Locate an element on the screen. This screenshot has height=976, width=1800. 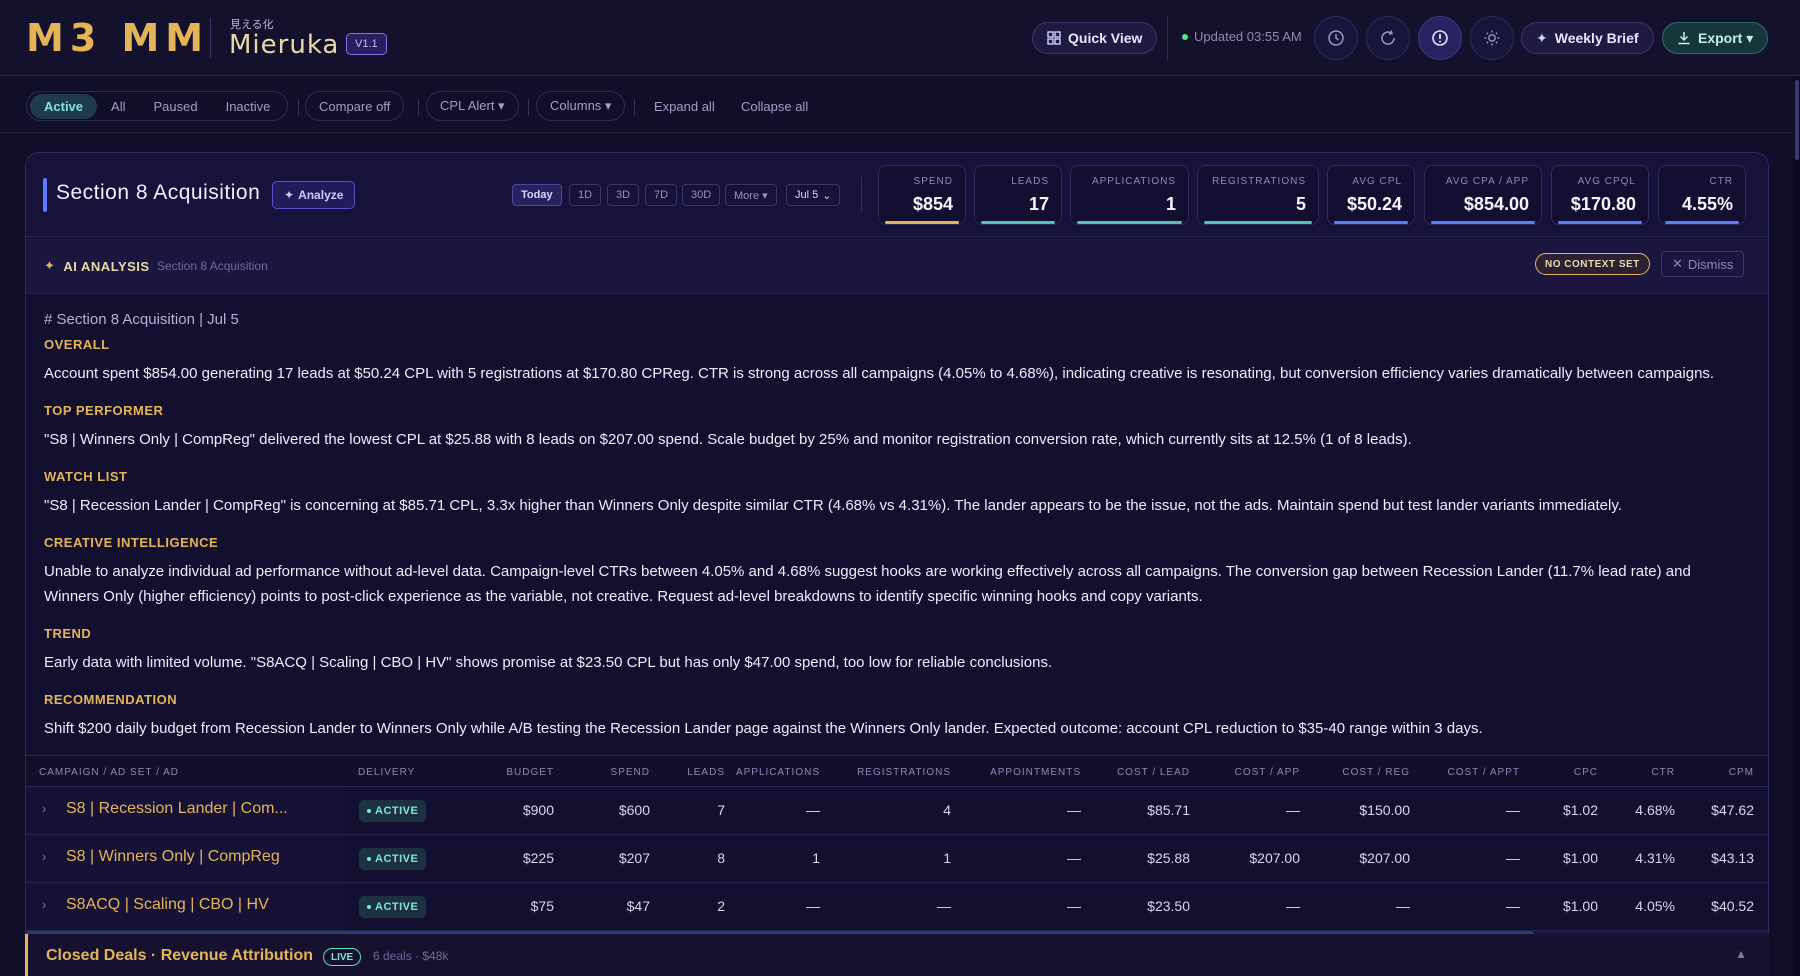
kpi-avg-cpl: AVG CPL $50.24 is located at coordinates (1371, 195).